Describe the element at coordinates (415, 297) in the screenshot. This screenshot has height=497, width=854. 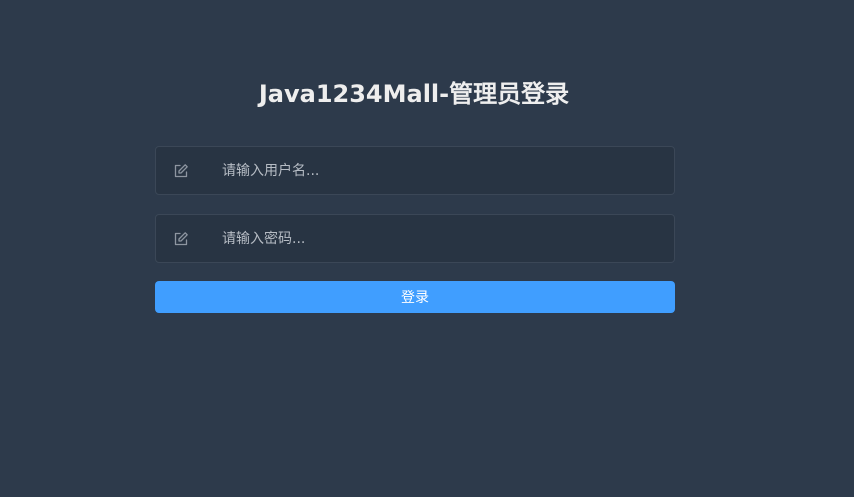
I see `login-button: 登录` at that location.